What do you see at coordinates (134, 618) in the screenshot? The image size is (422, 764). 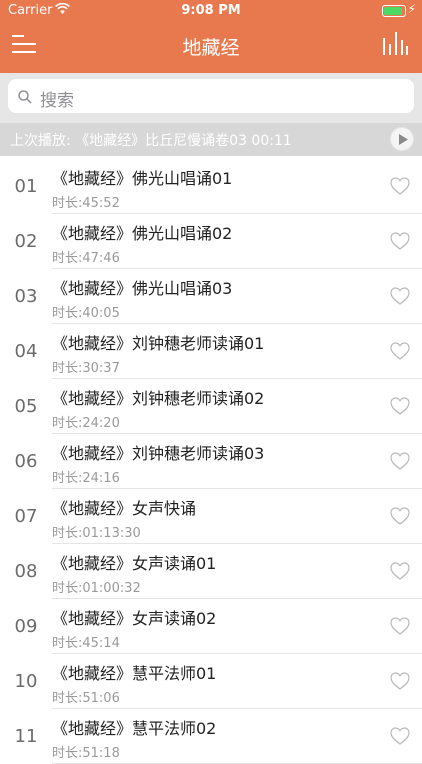 I see `track-title: 《地藏经》女声读诵02` at bounding box center [134, 618].